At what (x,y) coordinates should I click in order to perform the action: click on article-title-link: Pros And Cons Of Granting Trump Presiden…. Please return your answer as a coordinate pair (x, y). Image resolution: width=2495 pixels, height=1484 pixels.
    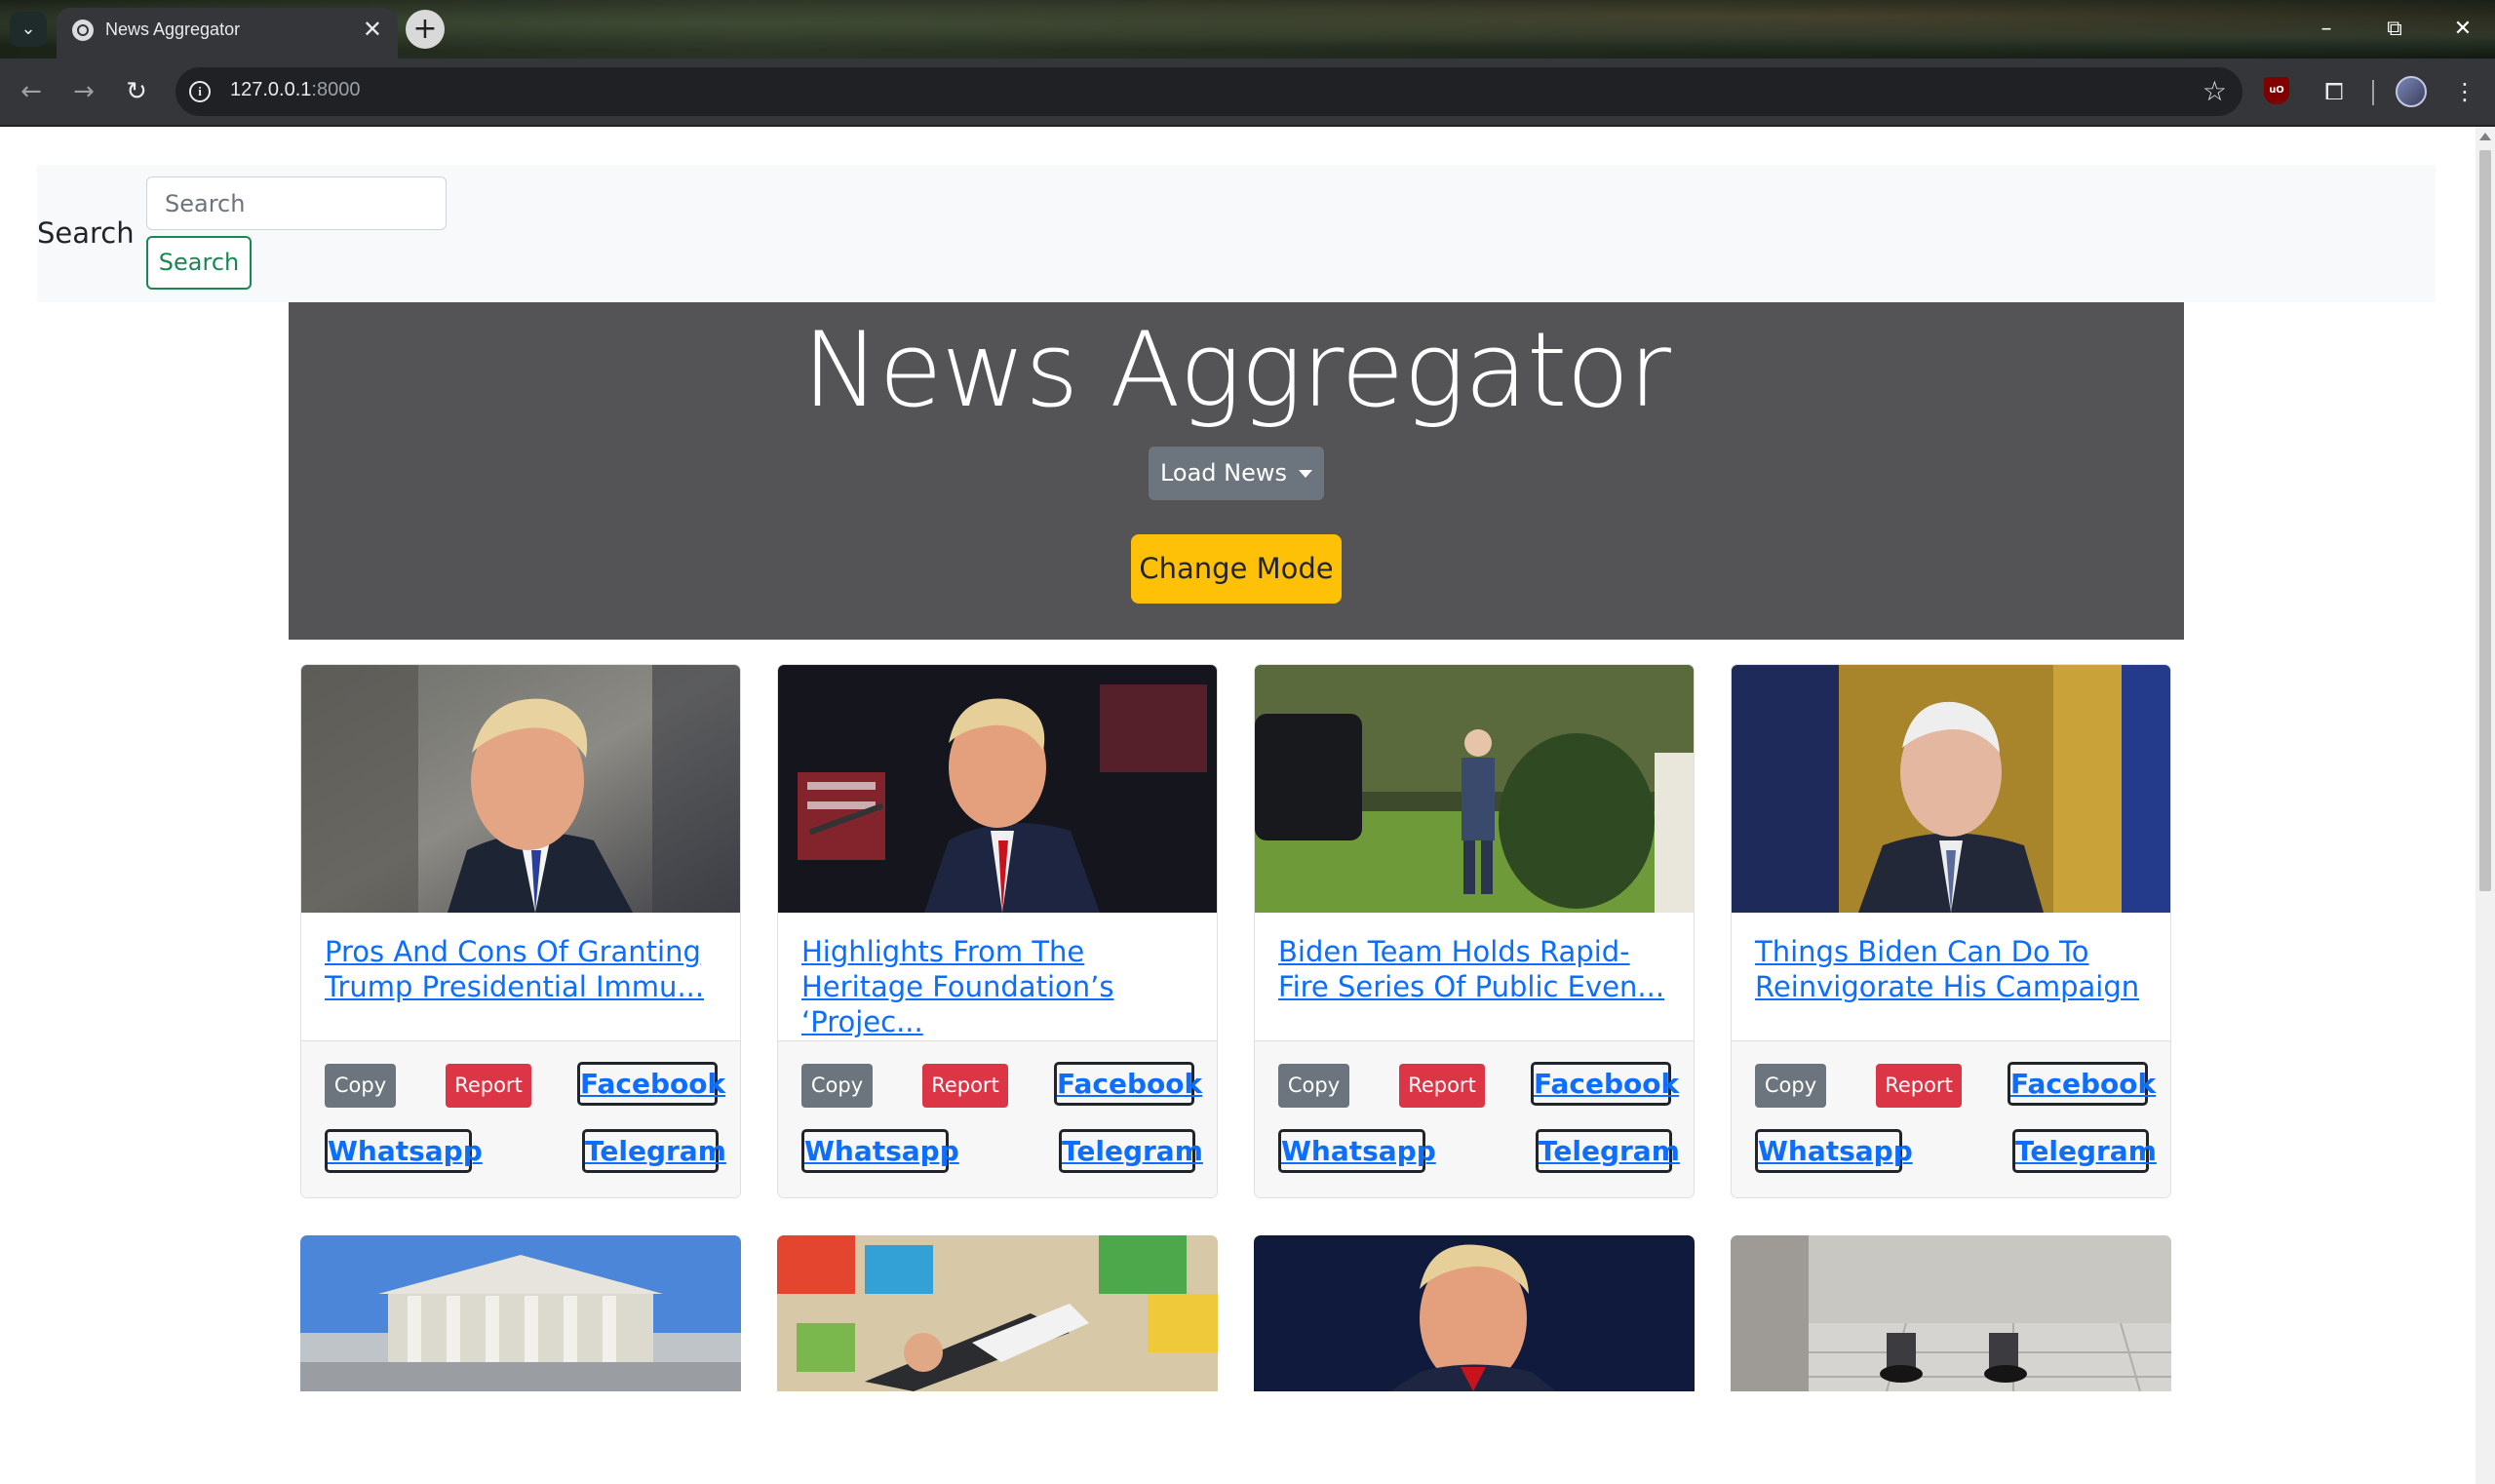
    Looking at the image, I should click on (524, 969).